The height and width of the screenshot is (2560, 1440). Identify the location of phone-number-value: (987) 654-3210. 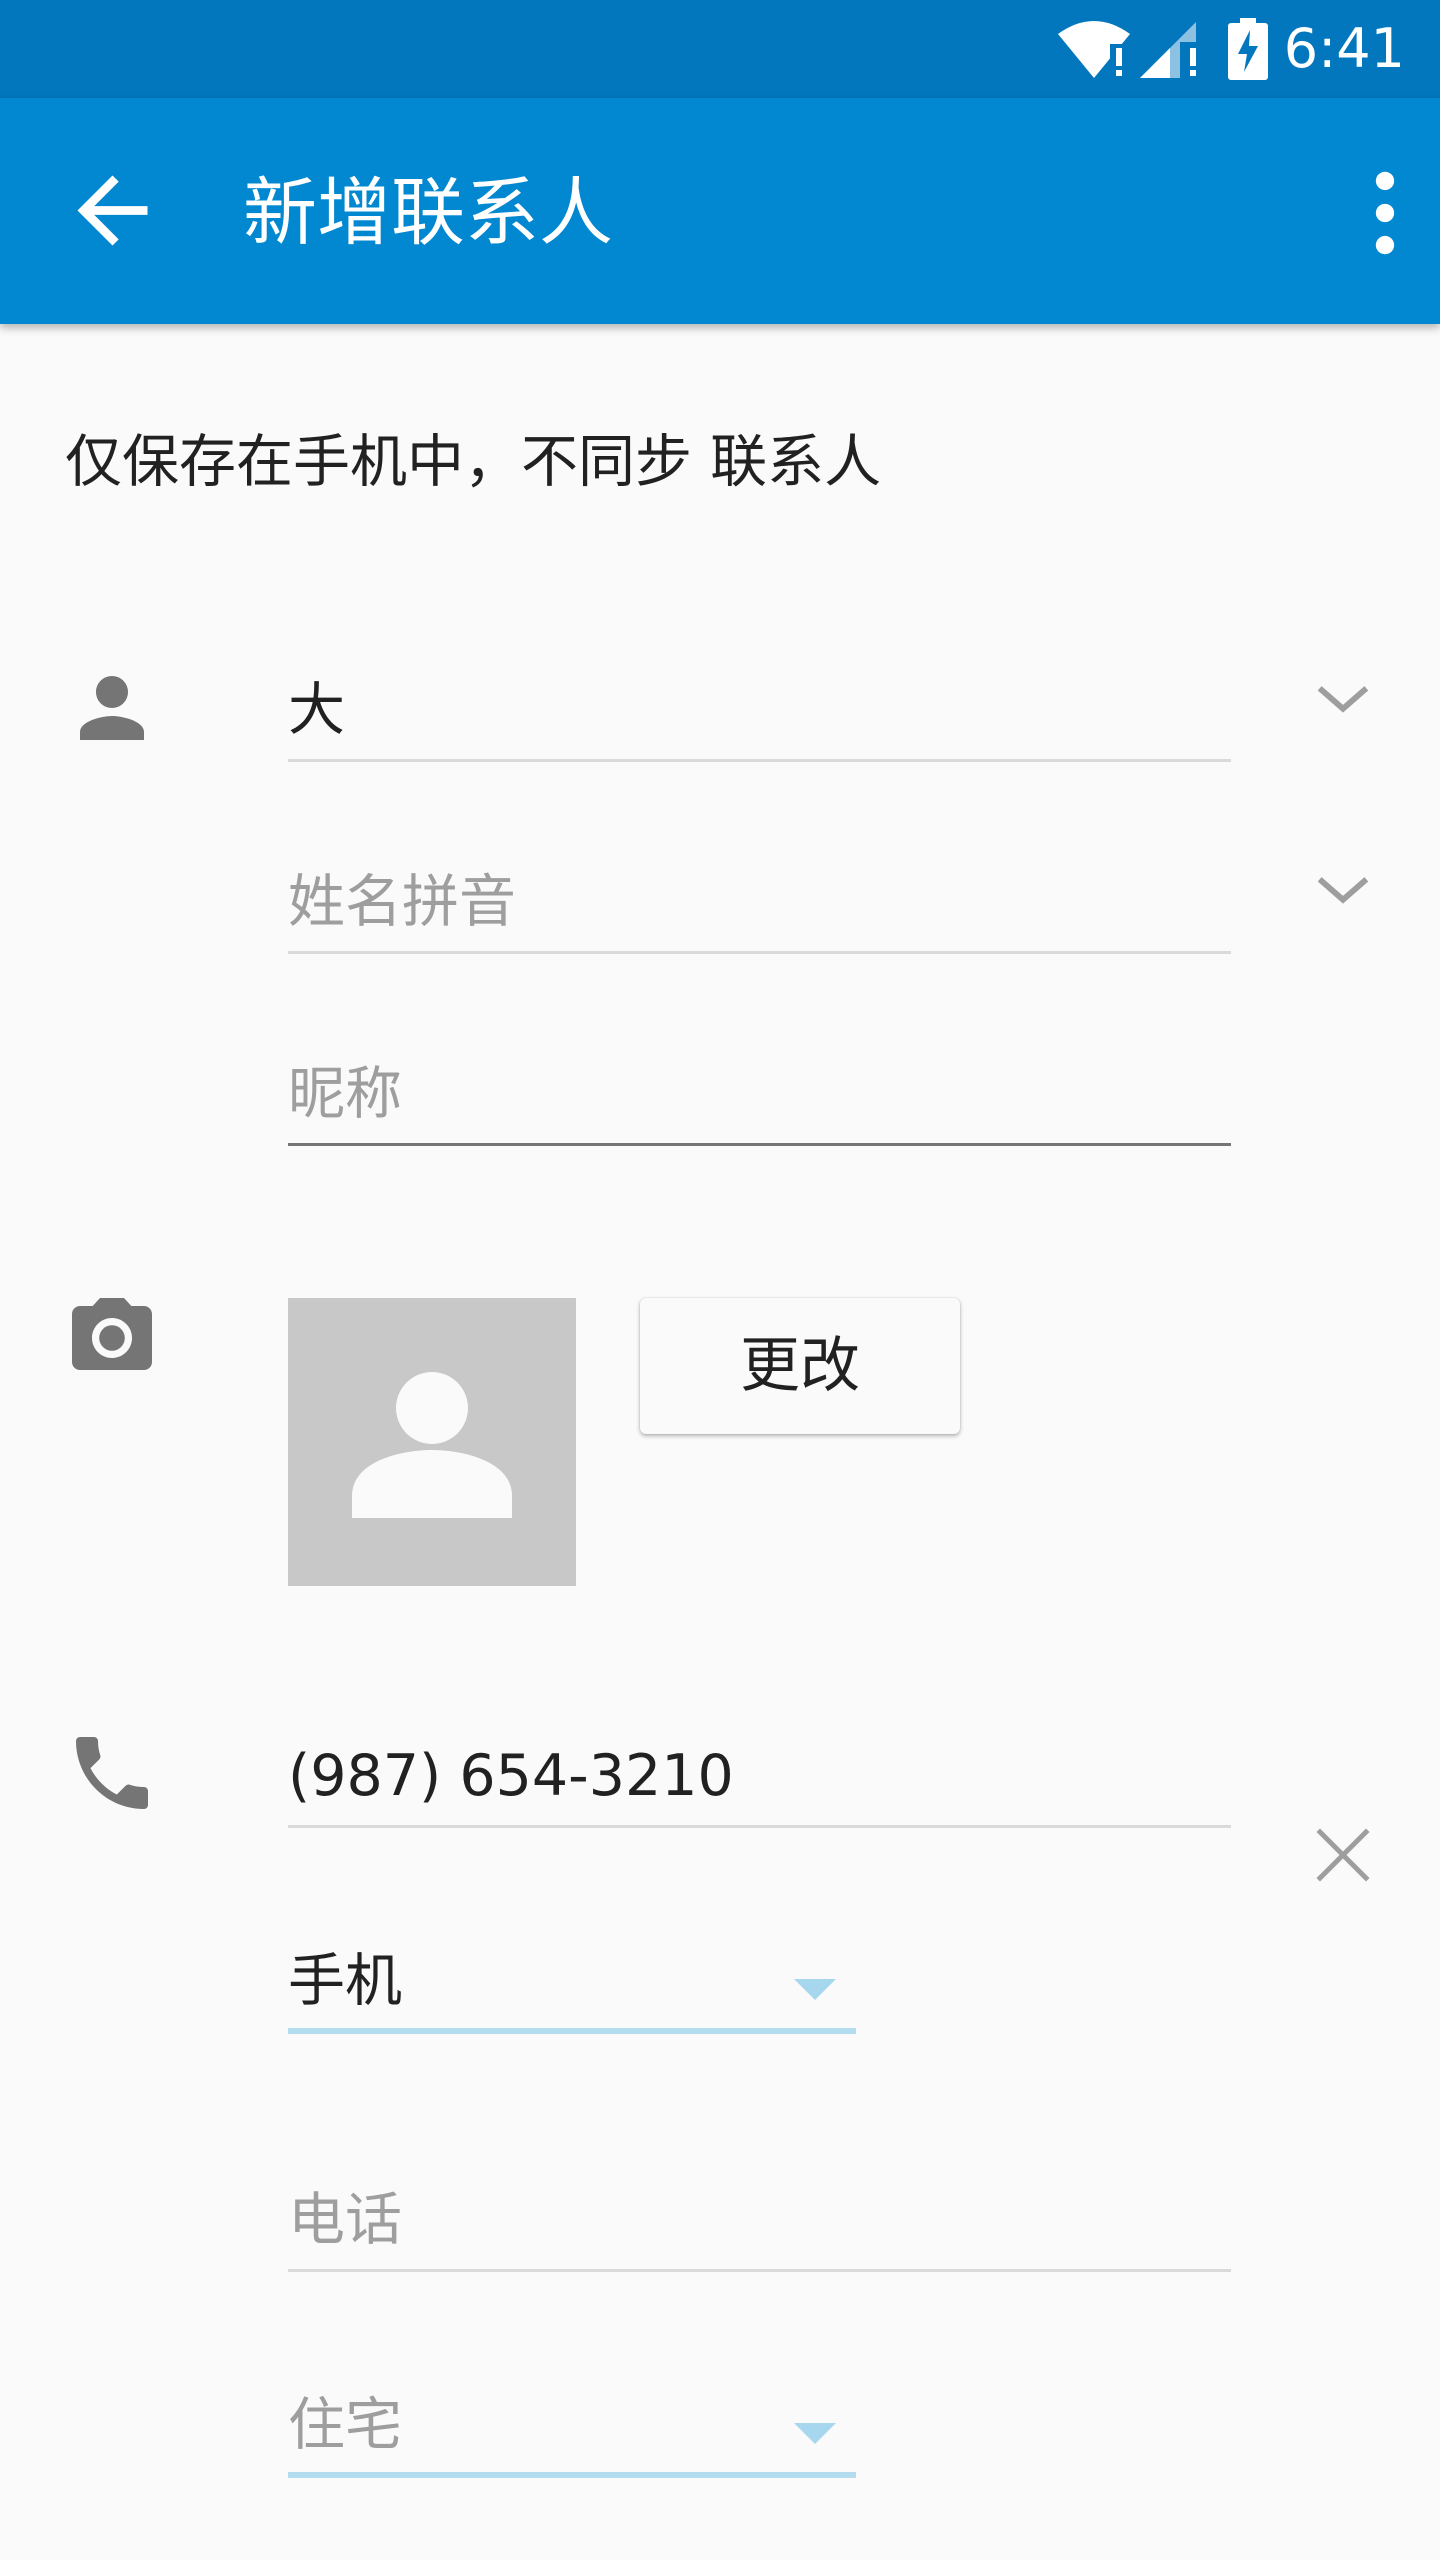
(511, 1776).